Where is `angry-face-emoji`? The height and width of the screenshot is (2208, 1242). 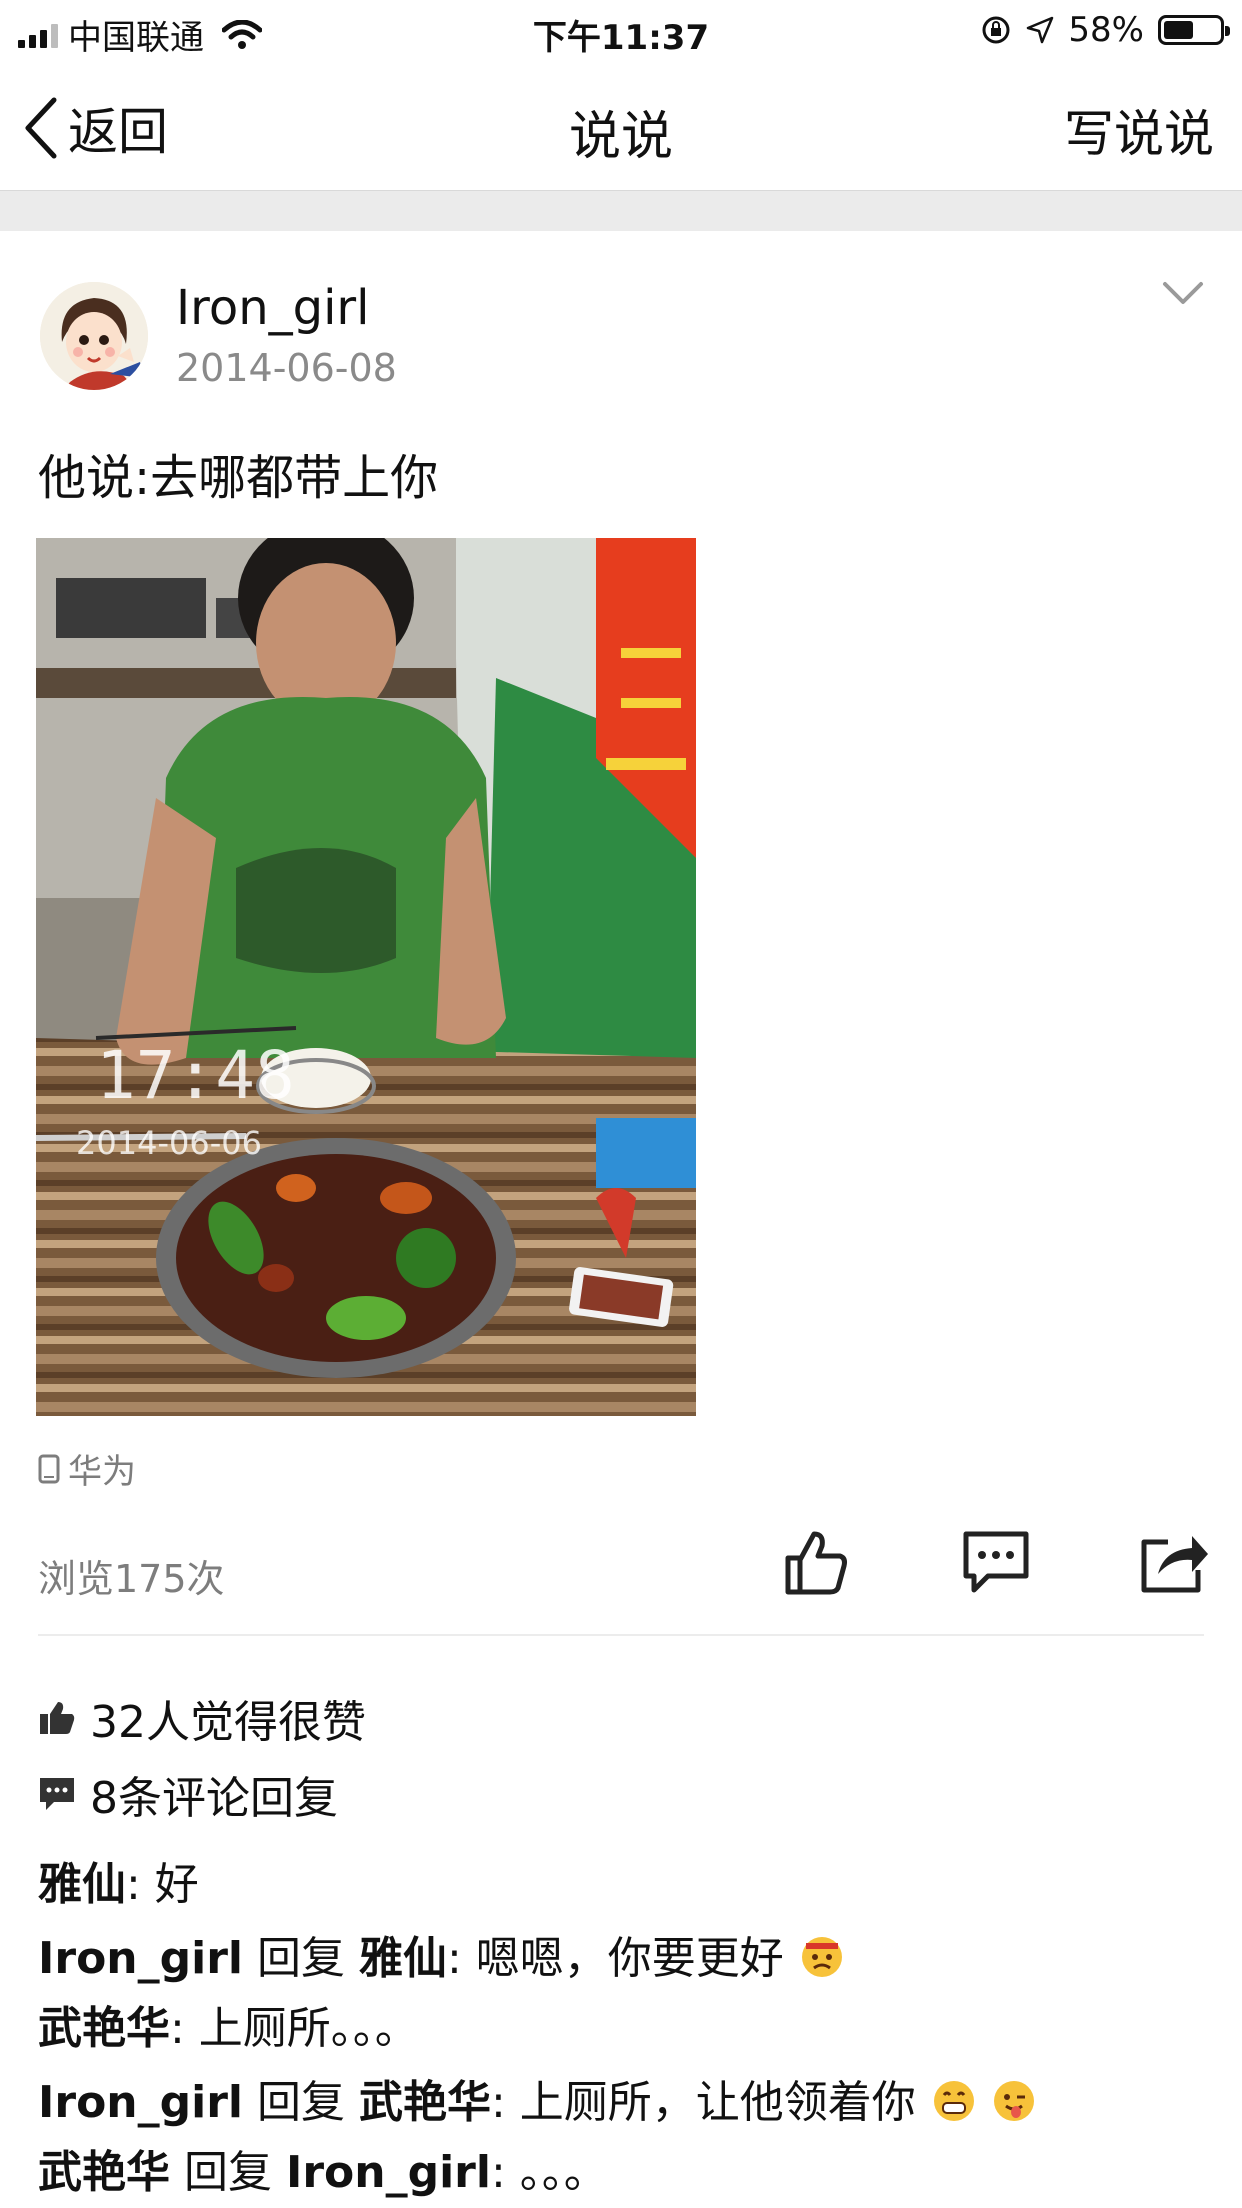 angry-face-emoji is located at coordinates (822, 1957).